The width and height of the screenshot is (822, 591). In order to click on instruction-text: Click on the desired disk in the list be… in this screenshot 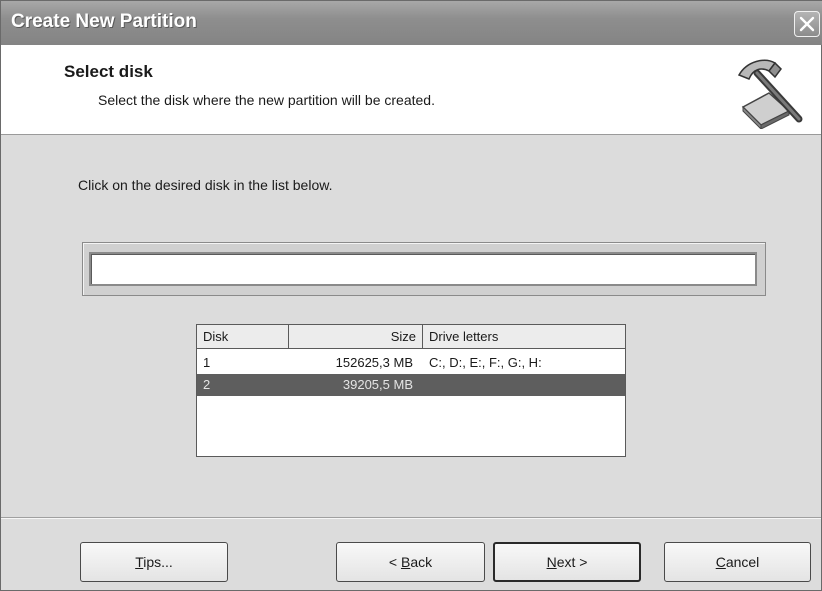, I will do `click(205, 185)`.